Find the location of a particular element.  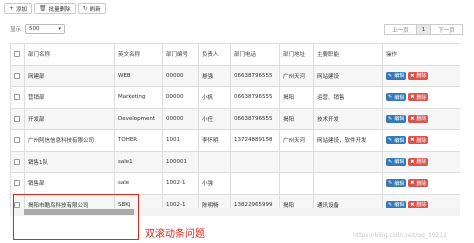

table-row: 网建部 WEB 00000 悬强 06638796555 广州天河 网站建设 ✎ 编辑 ✖ 删除 is located at coordinates (235, 75).